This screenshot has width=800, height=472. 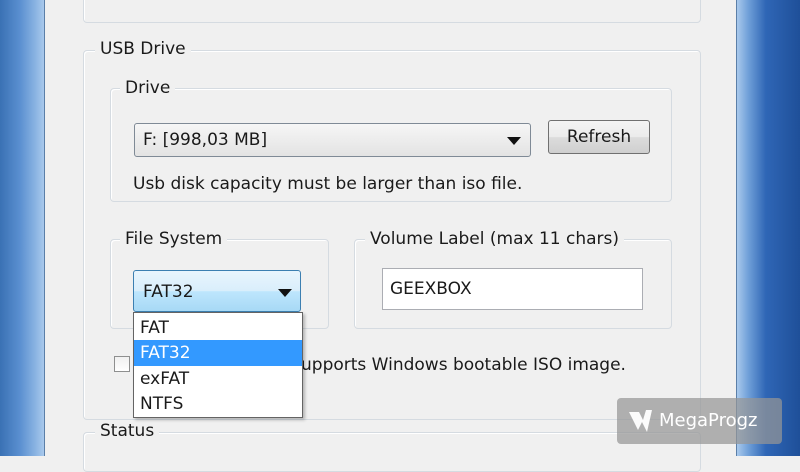 What do you see at coordinates (143, 49) in the screenshot?
I see `usb-drive-legend: USB Drive` at bounding box center [143, 49].